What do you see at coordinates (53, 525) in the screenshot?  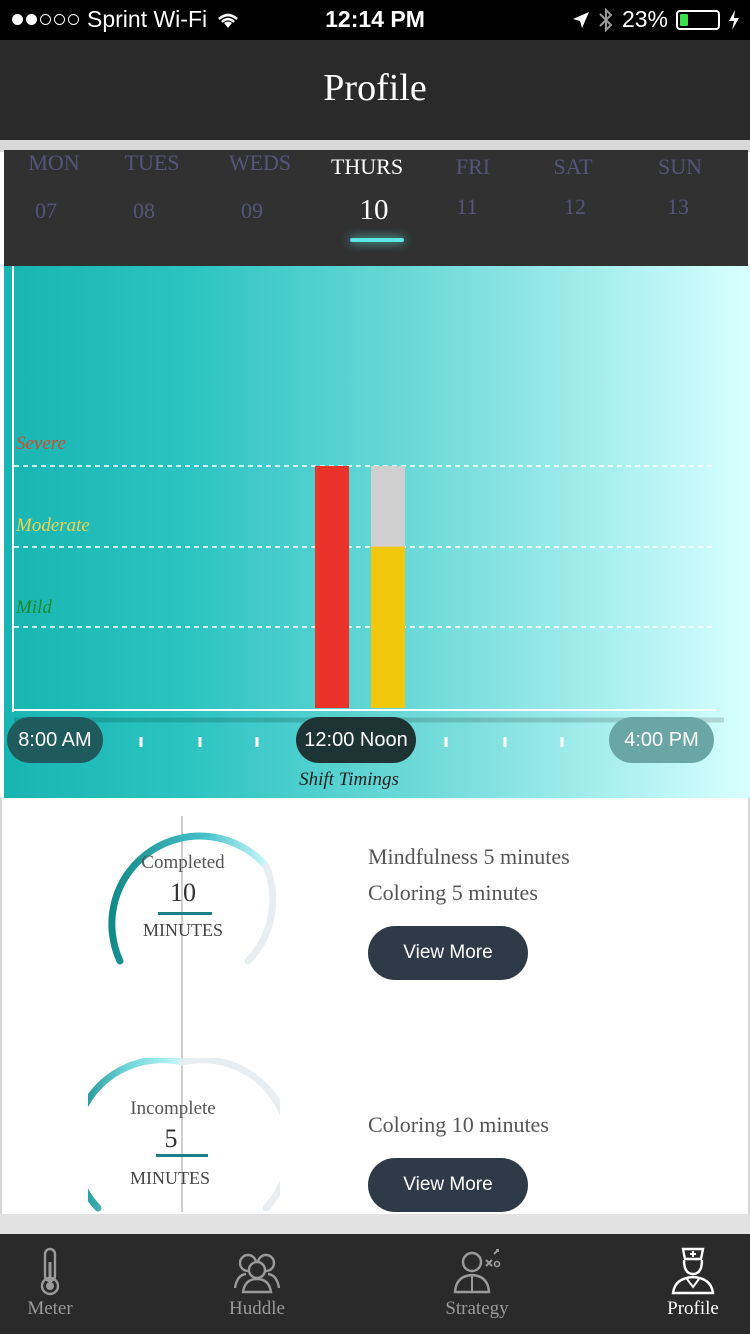 I see `level-label-moderate: Moderate` at bounding box center [53, 525].